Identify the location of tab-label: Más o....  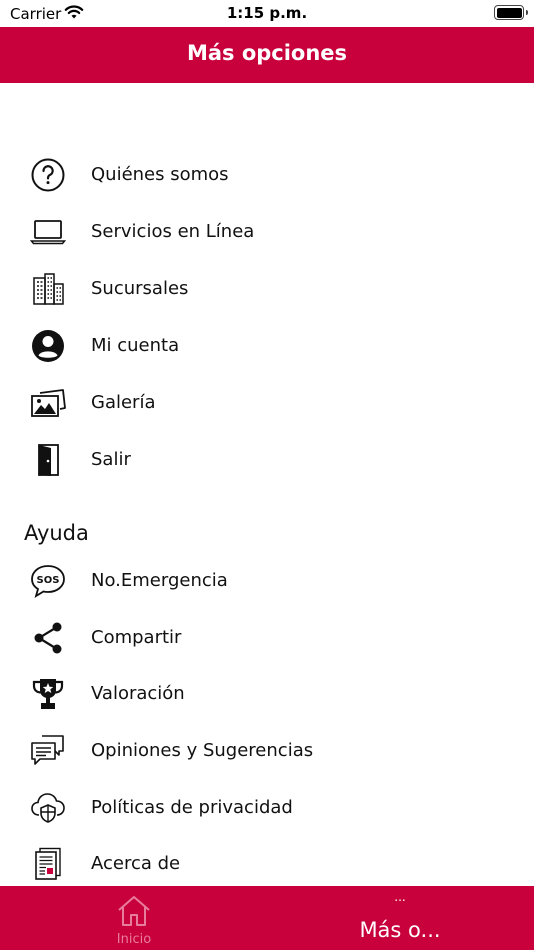
(400, 930).